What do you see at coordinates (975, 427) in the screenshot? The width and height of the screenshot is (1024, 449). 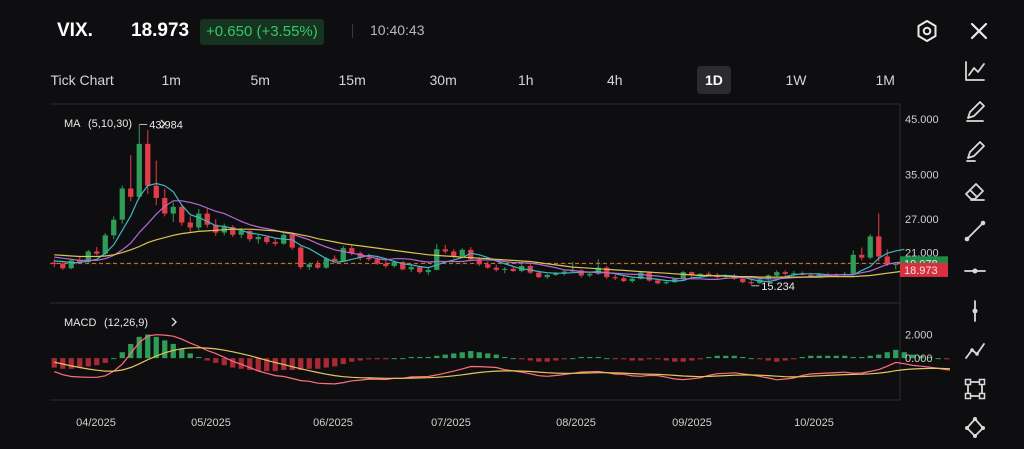 I see `pattern-icon` at bounding box center [975, 427].